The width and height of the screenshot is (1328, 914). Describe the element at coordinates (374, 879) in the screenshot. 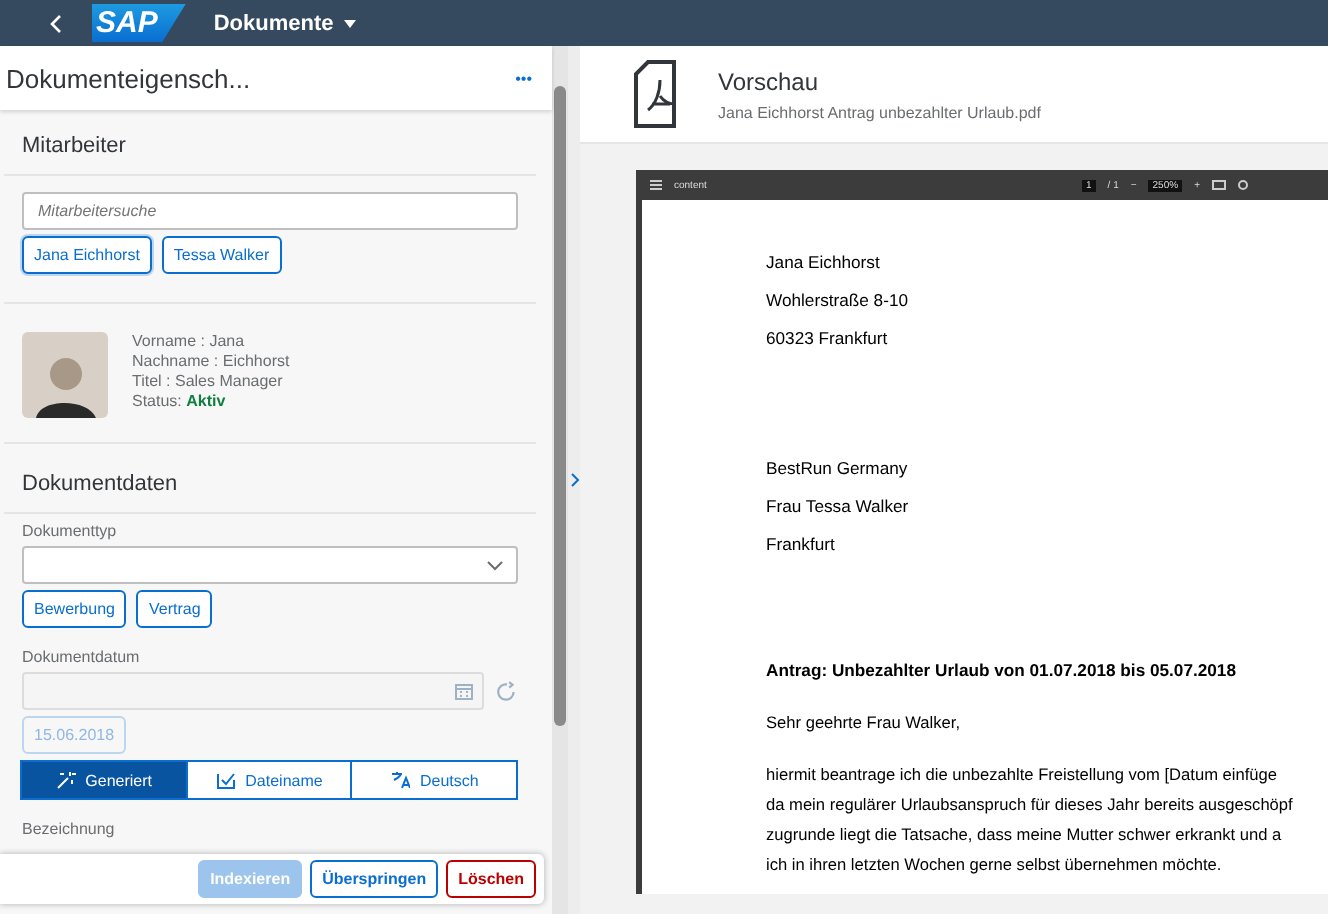

I see `footer-button: Überspringen` at that location.